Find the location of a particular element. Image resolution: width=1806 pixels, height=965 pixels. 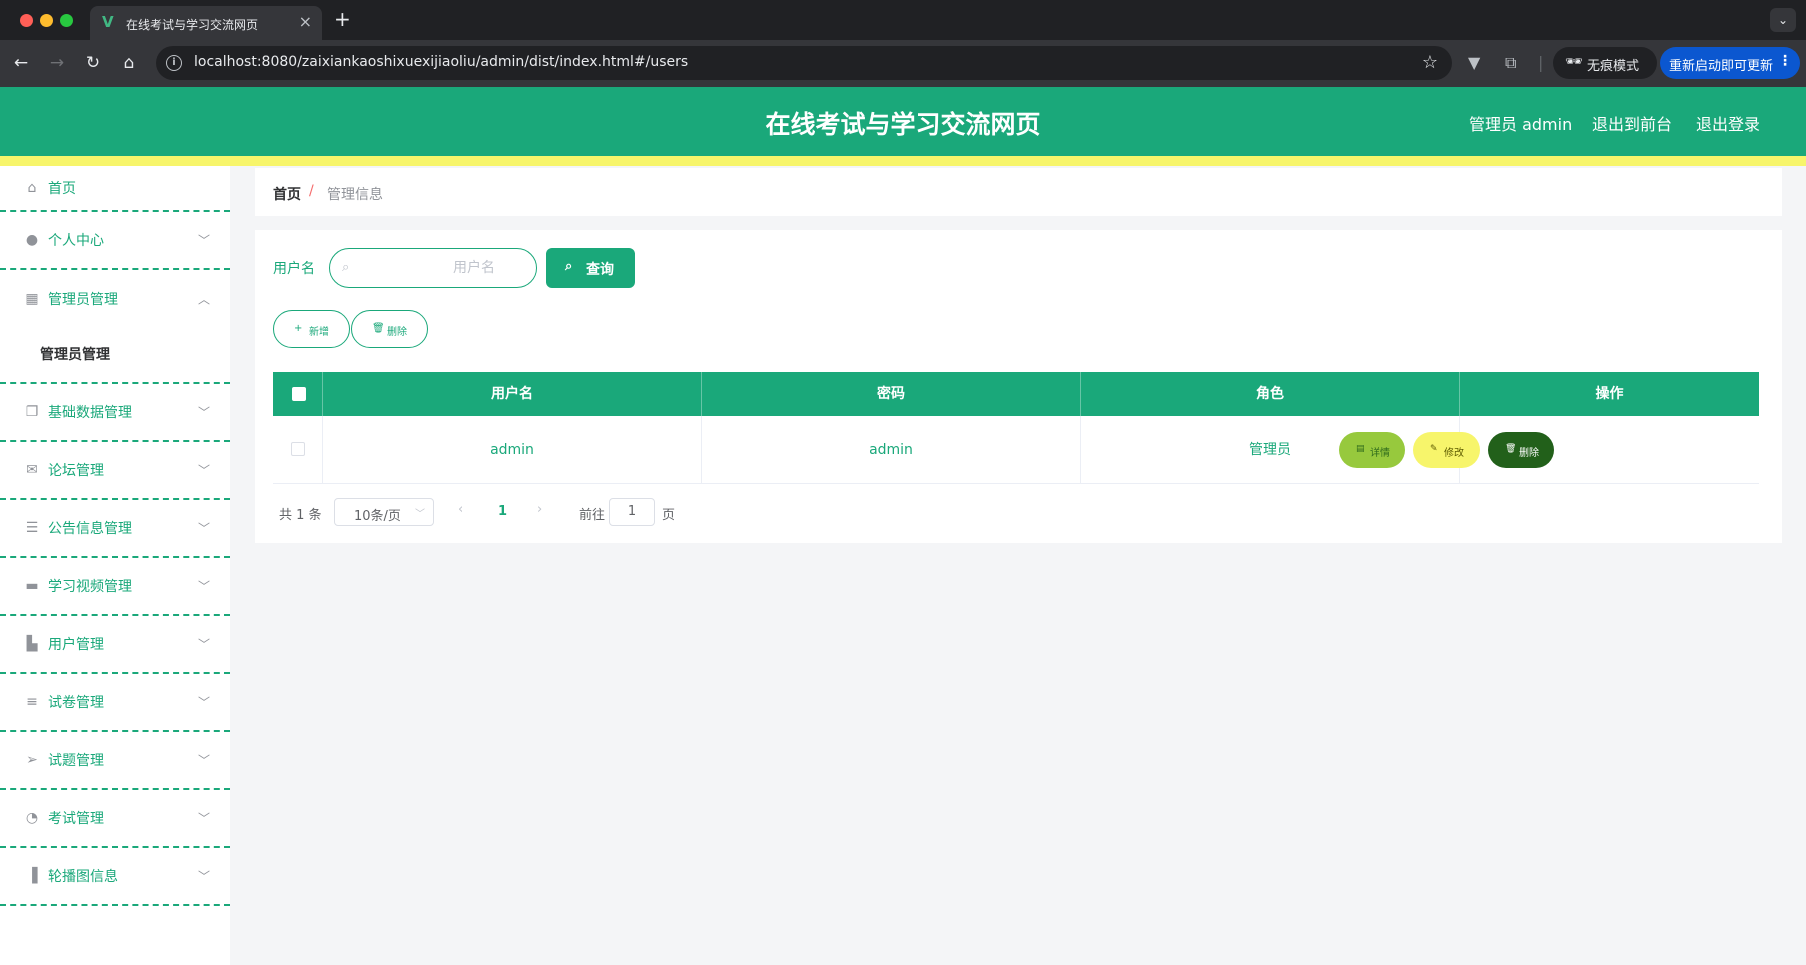

sidebar-item-personal-center: ● 个人中心 ﹀ is located at coordinates (115, 241).